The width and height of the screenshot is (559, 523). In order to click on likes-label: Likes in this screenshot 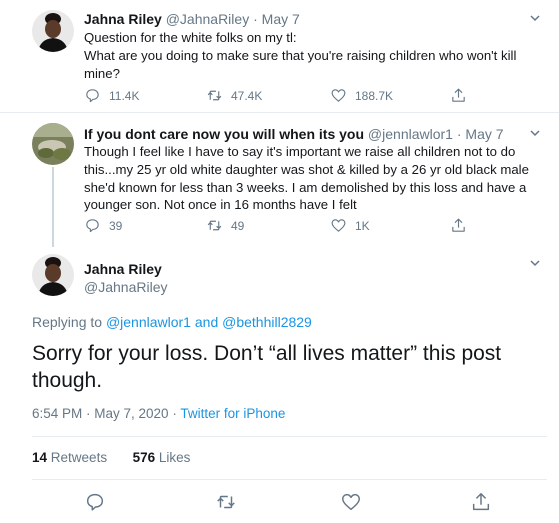, I will do `click(174, 457)`.